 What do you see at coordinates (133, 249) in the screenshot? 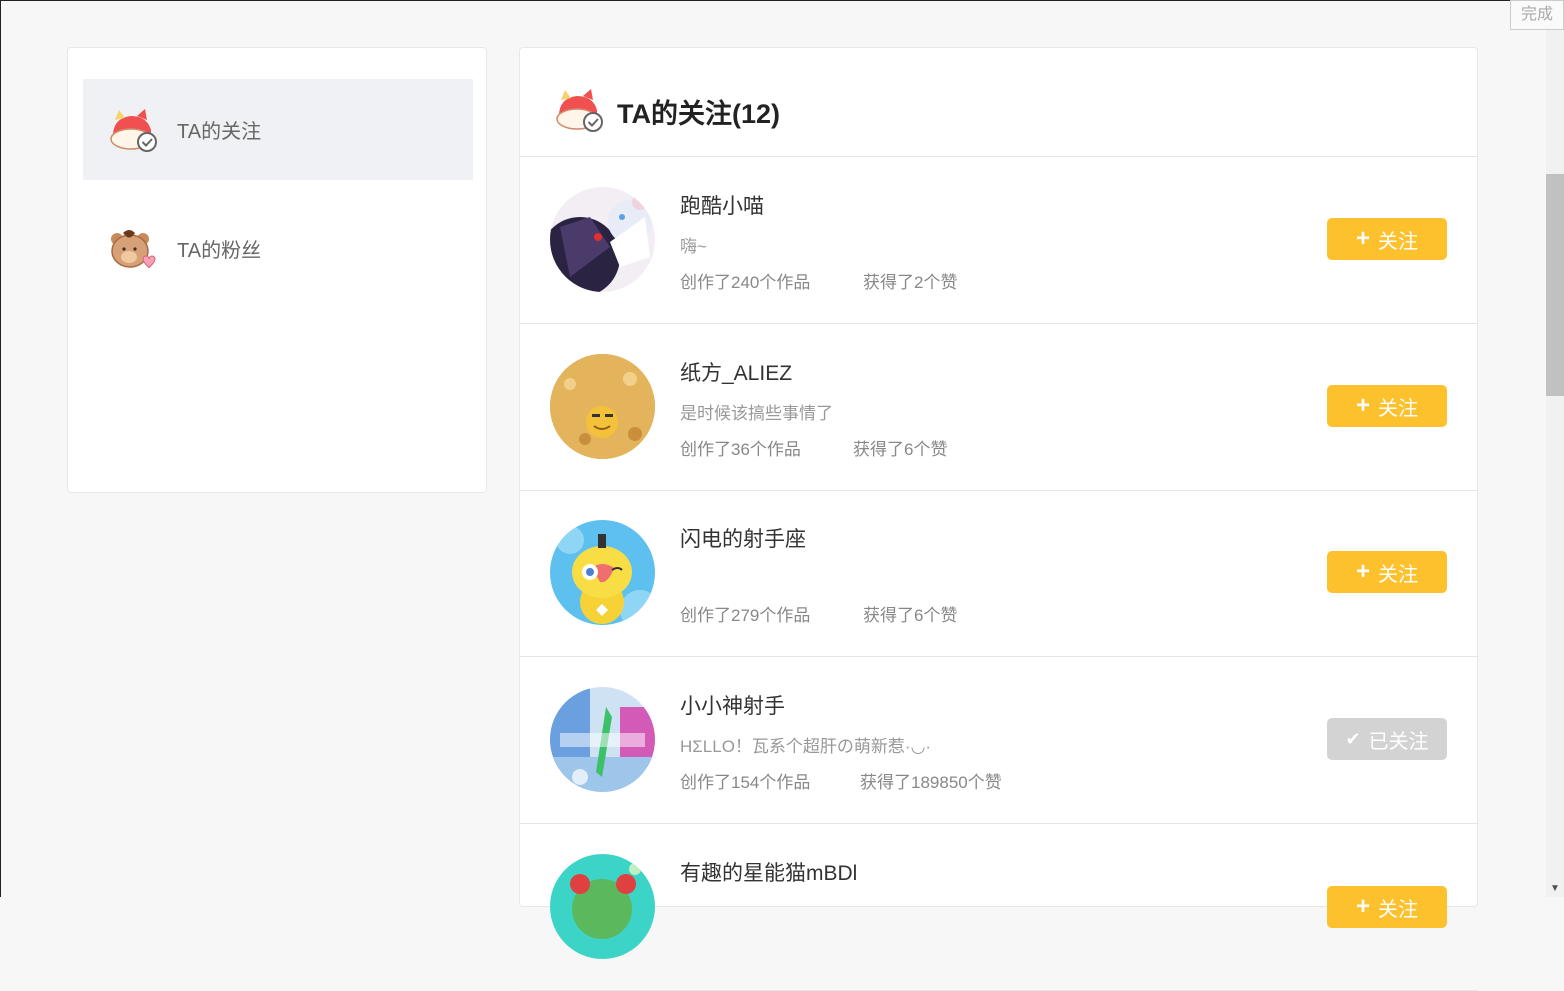
I see `bear-heart-icon` at bounding box center [133, 249].